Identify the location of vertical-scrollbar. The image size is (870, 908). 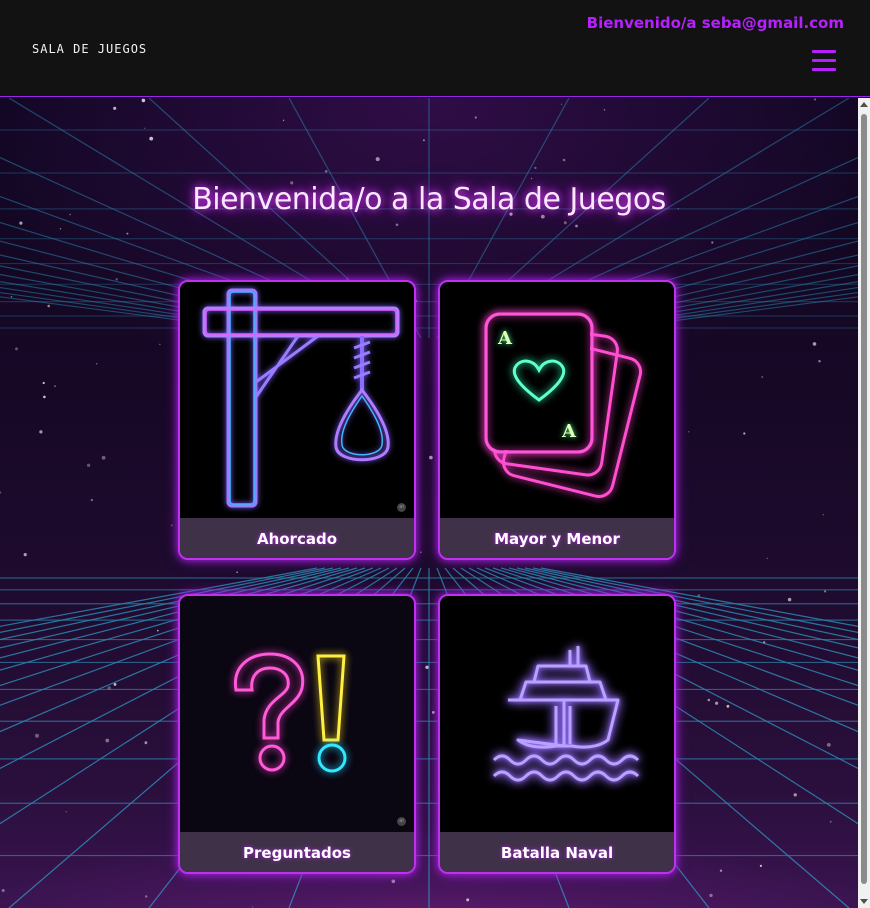
(864, 503).